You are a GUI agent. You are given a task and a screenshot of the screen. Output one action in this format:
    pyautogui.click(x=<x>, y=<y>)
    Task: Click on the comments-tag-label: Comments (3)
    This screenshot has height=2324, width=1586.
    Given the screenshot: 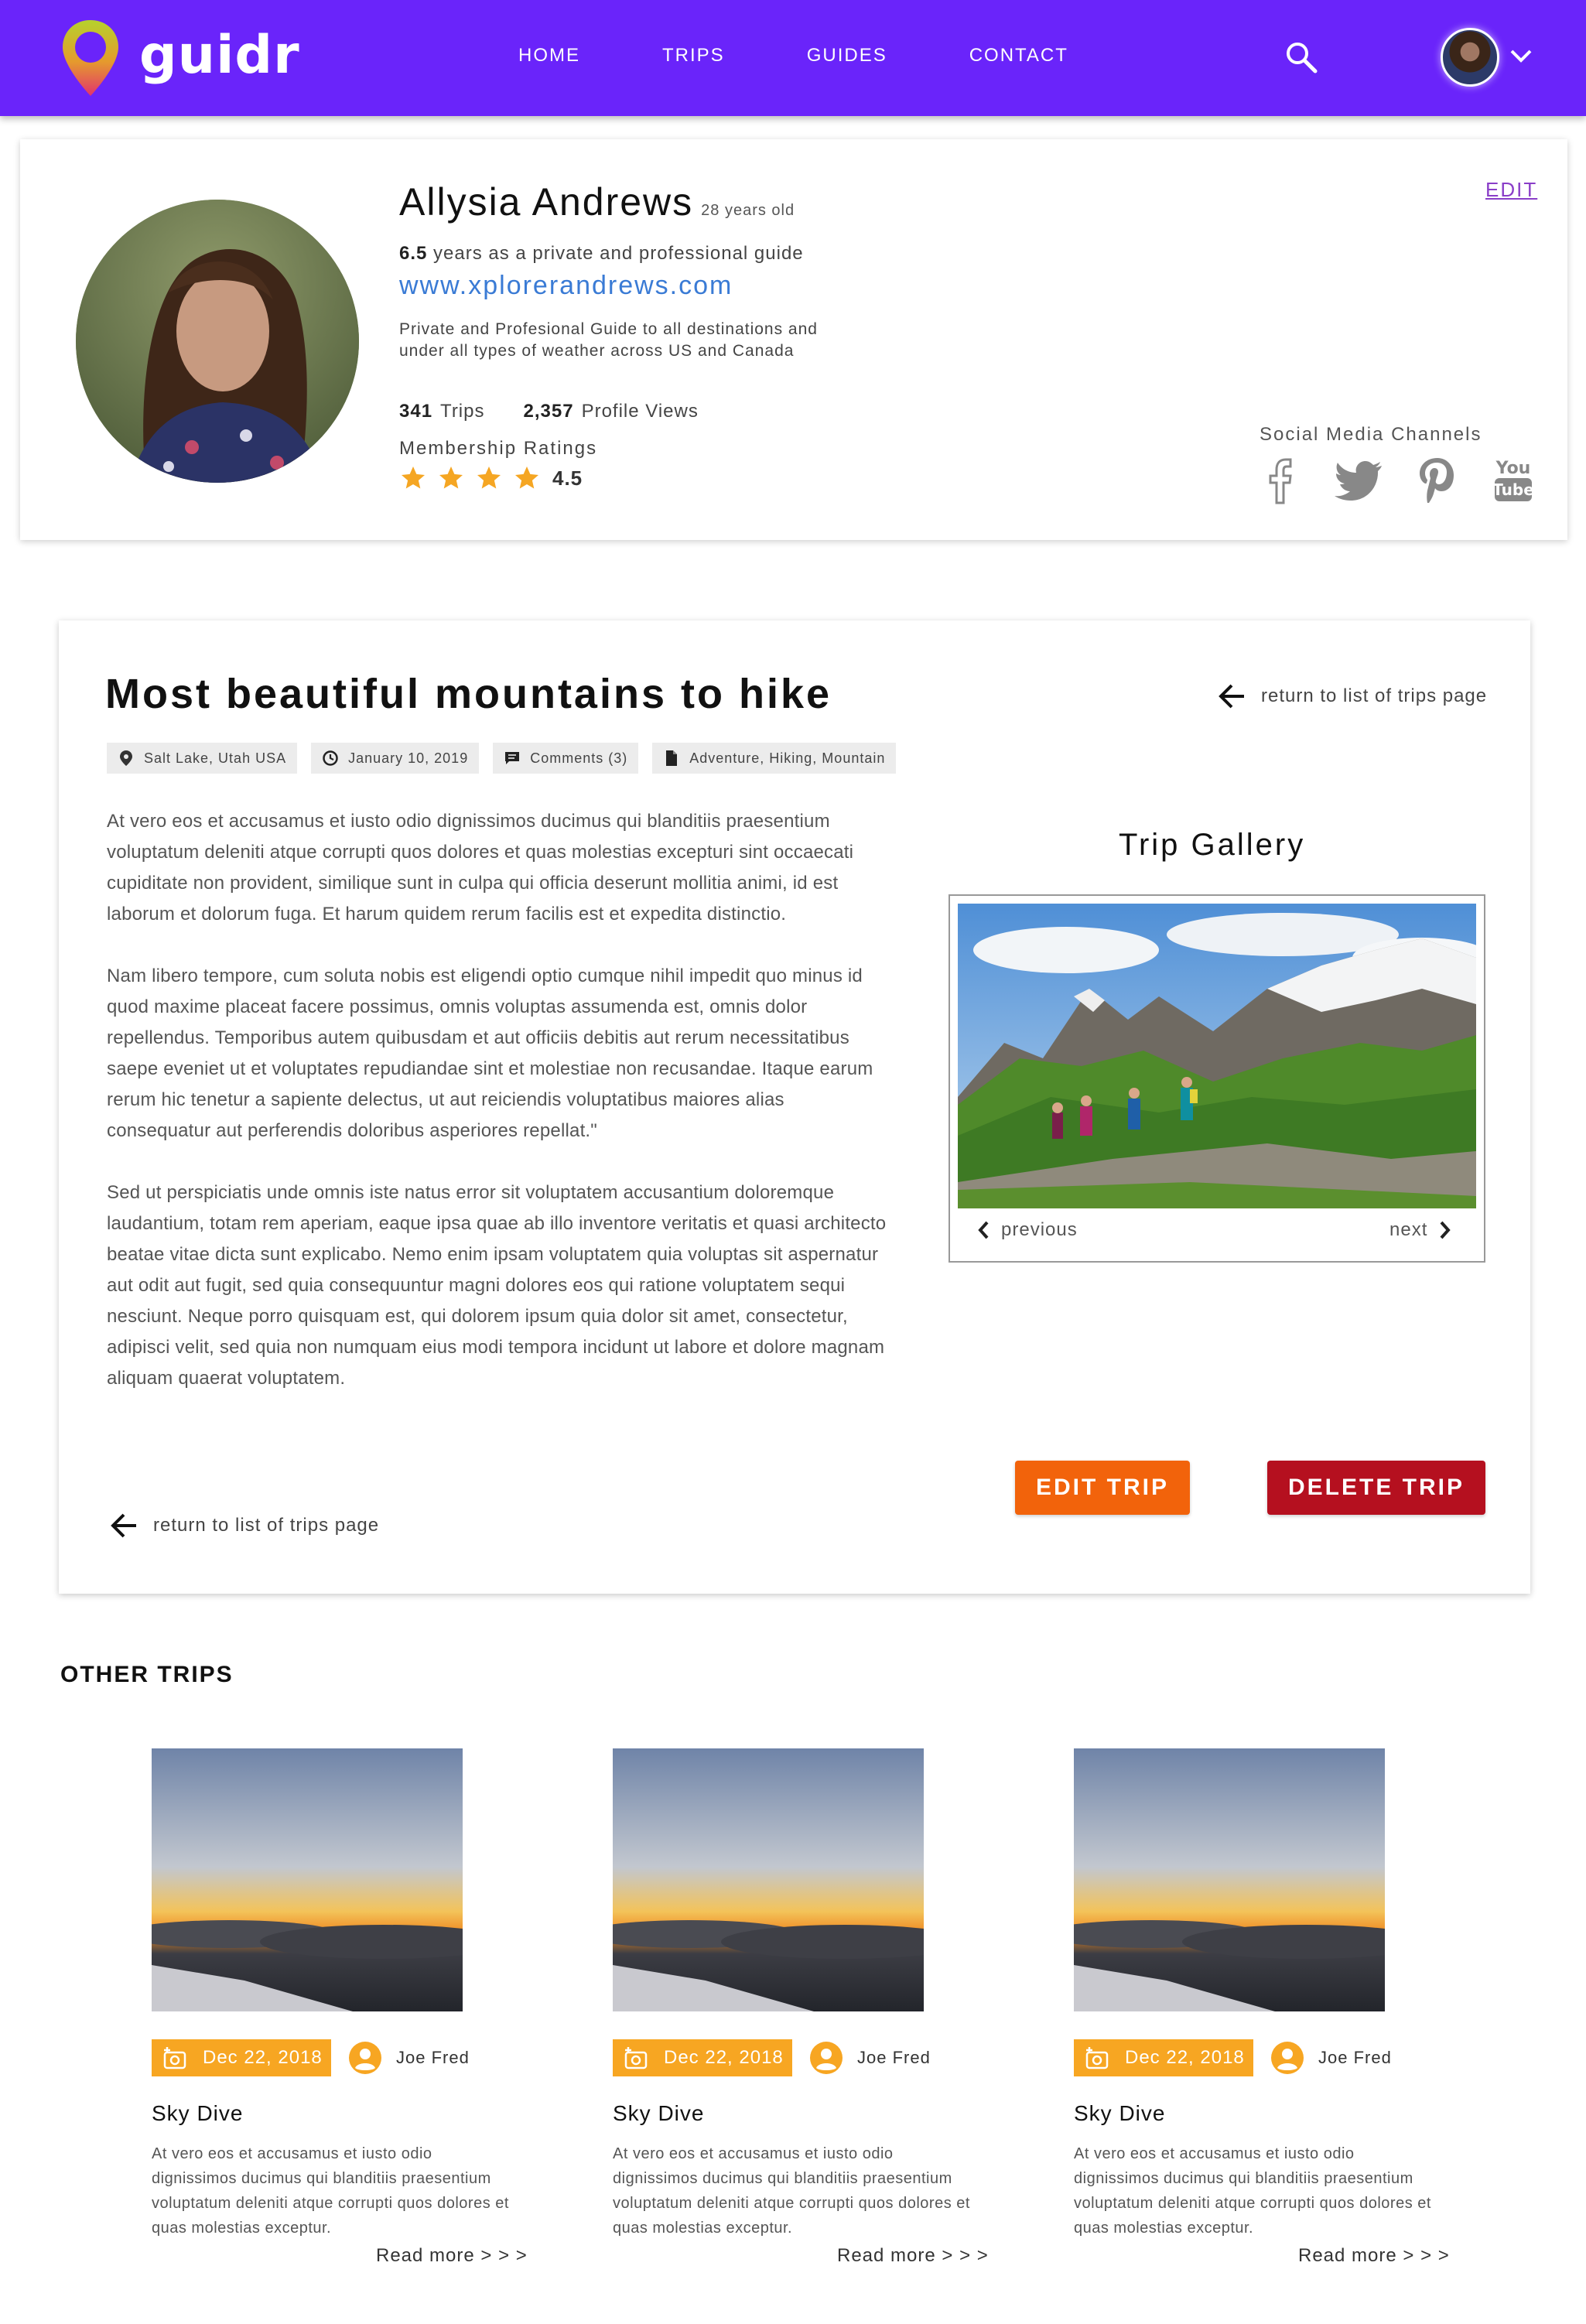 What is the action you would take?
    pyautogui.click(x=579, y=758)
    